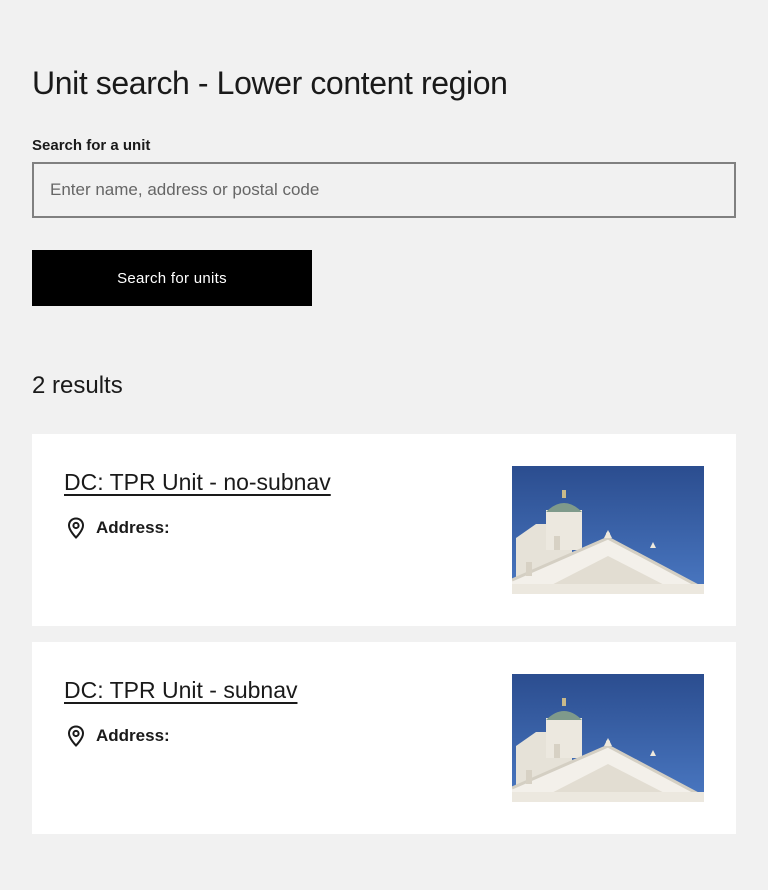  I want to click on results-count: 2 results, so click(77, 385).